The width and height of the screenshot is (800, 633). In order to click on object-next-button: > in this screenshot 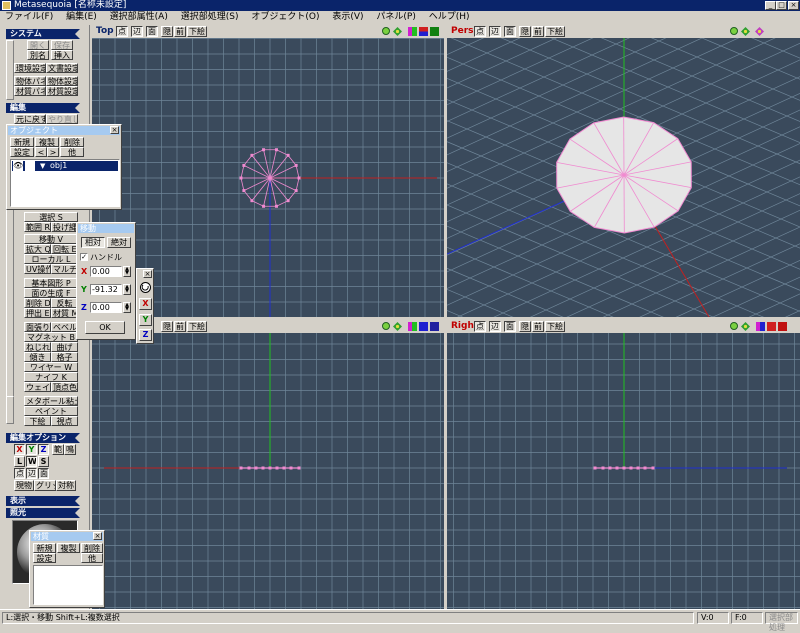, I will do `click(53, 152)`.